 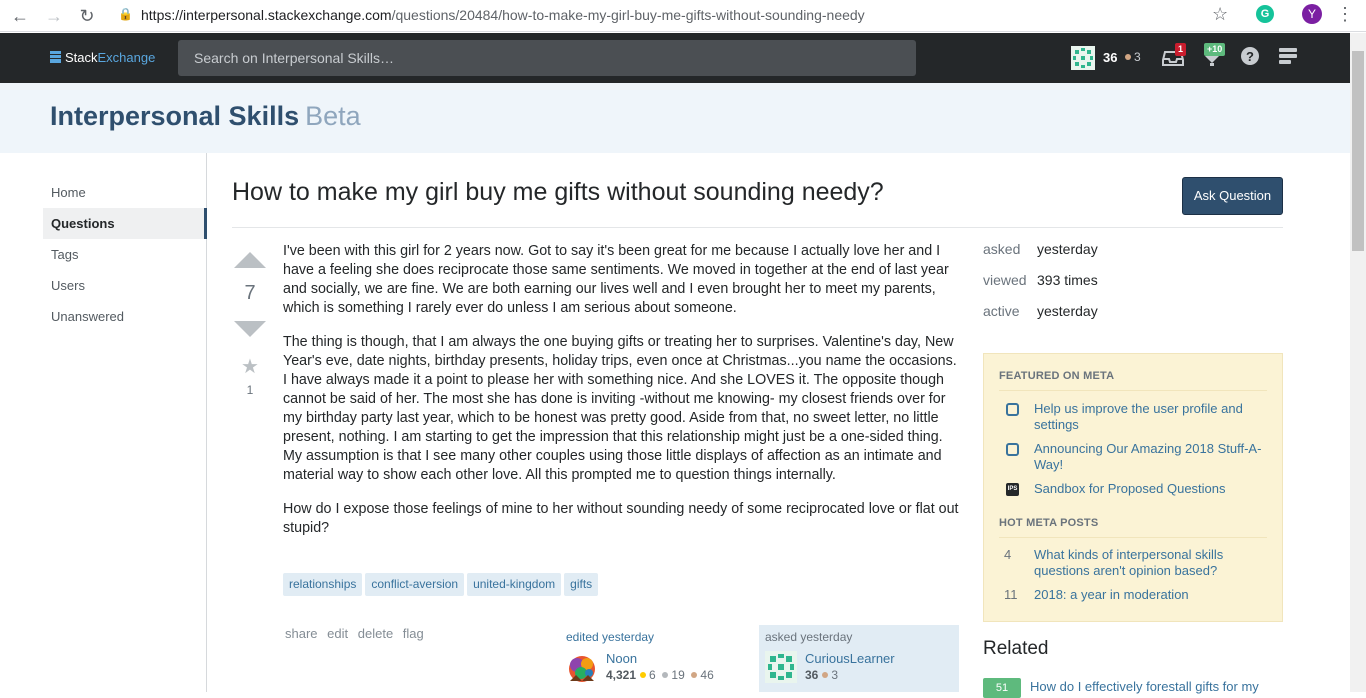 I want to click on delete-link: delete, so click(x=375, y=633).